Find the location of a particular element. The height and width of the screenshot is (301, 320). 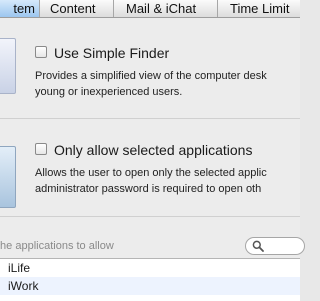

app-filter-row: the applications to allow is located at coordinates (153, 247).